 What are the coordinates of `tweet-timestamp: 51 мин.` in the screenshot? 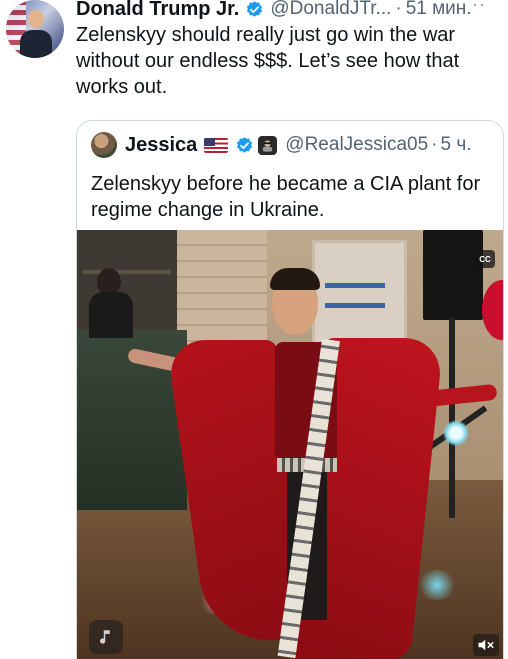 It's located at (439, 10).